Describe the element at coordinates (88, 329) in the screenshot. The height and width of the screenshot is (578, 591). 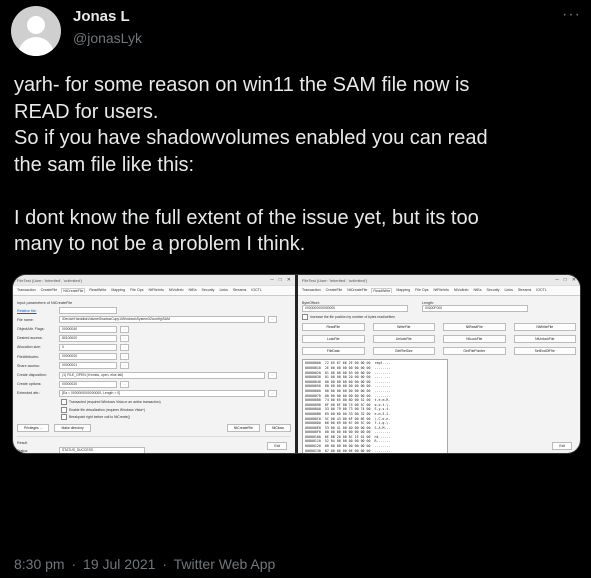
I see `field-value: 00000040` at that location.